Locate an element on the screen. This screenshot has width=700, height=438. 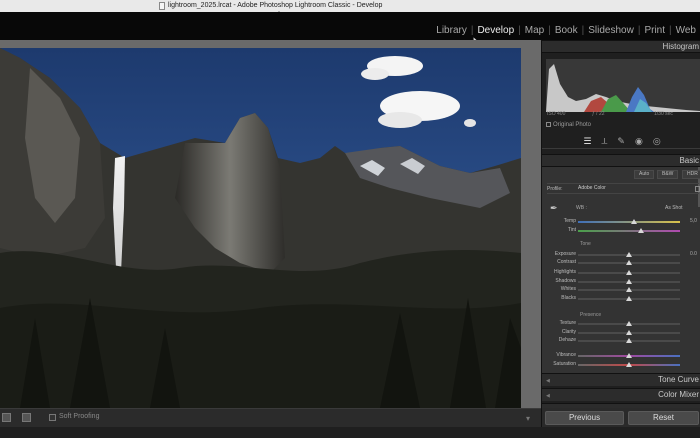
slider-label: Tint is located at coordinates (571, 230).